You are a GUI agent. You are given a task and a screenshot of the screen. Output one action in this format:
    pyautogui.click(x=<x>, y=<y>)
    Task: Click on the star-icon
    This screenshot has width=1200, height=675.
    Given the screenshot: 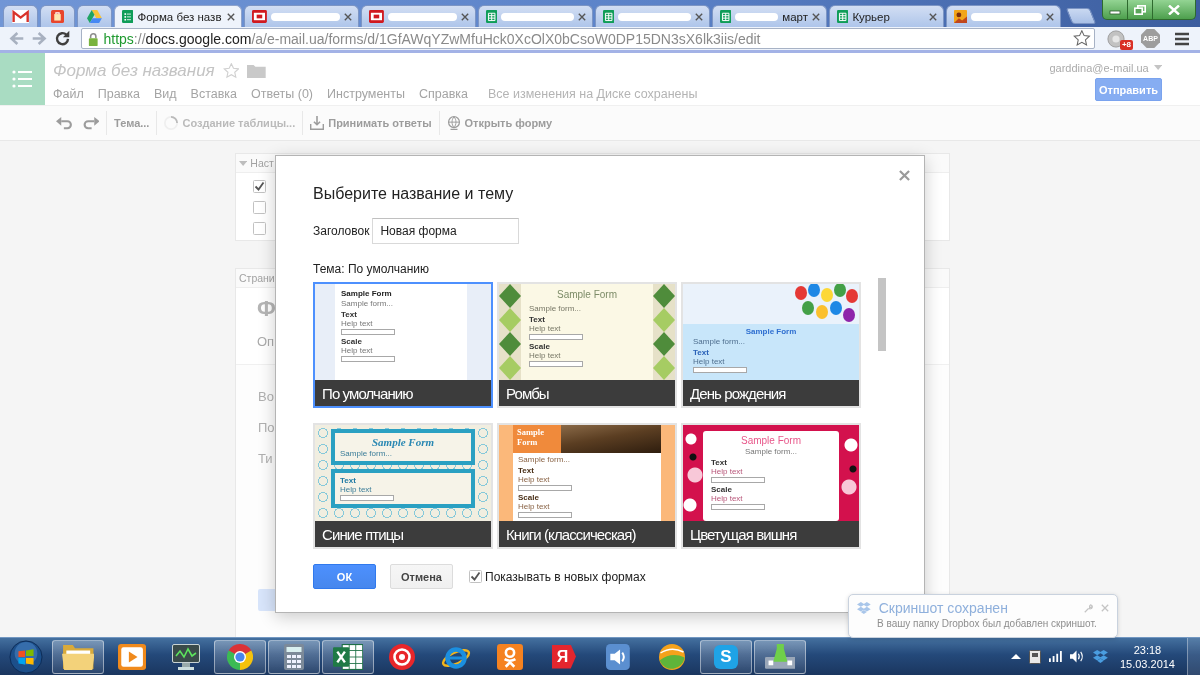 What is the action you would take?
    pyautogui.click(x=1082, y=38)
    